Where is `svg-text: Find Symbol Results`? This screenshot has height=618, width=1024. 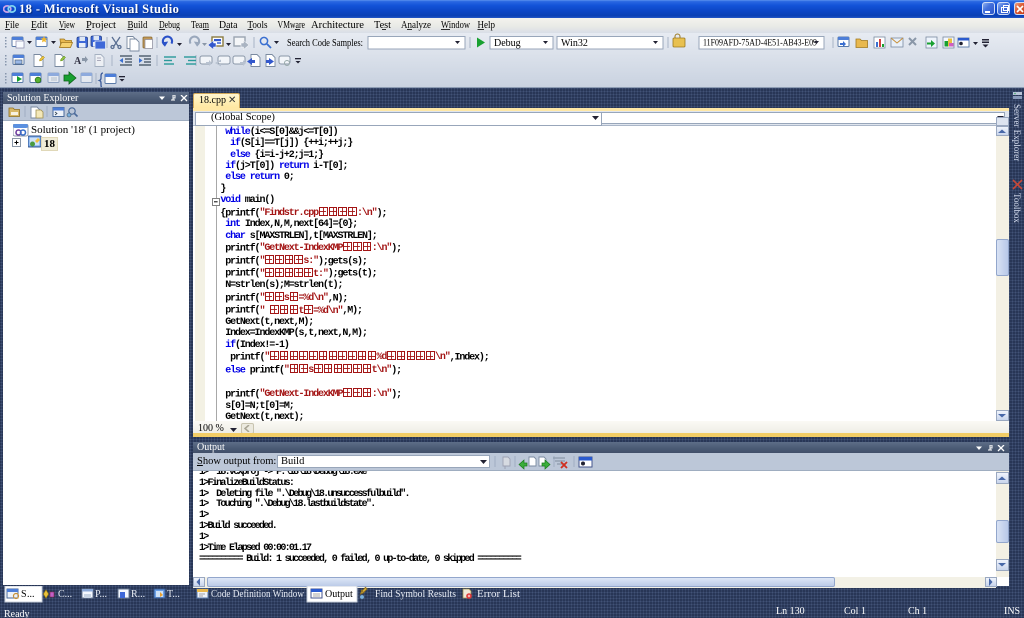
svg-text: Find Symbol Results is located at coordinates (415, 594).